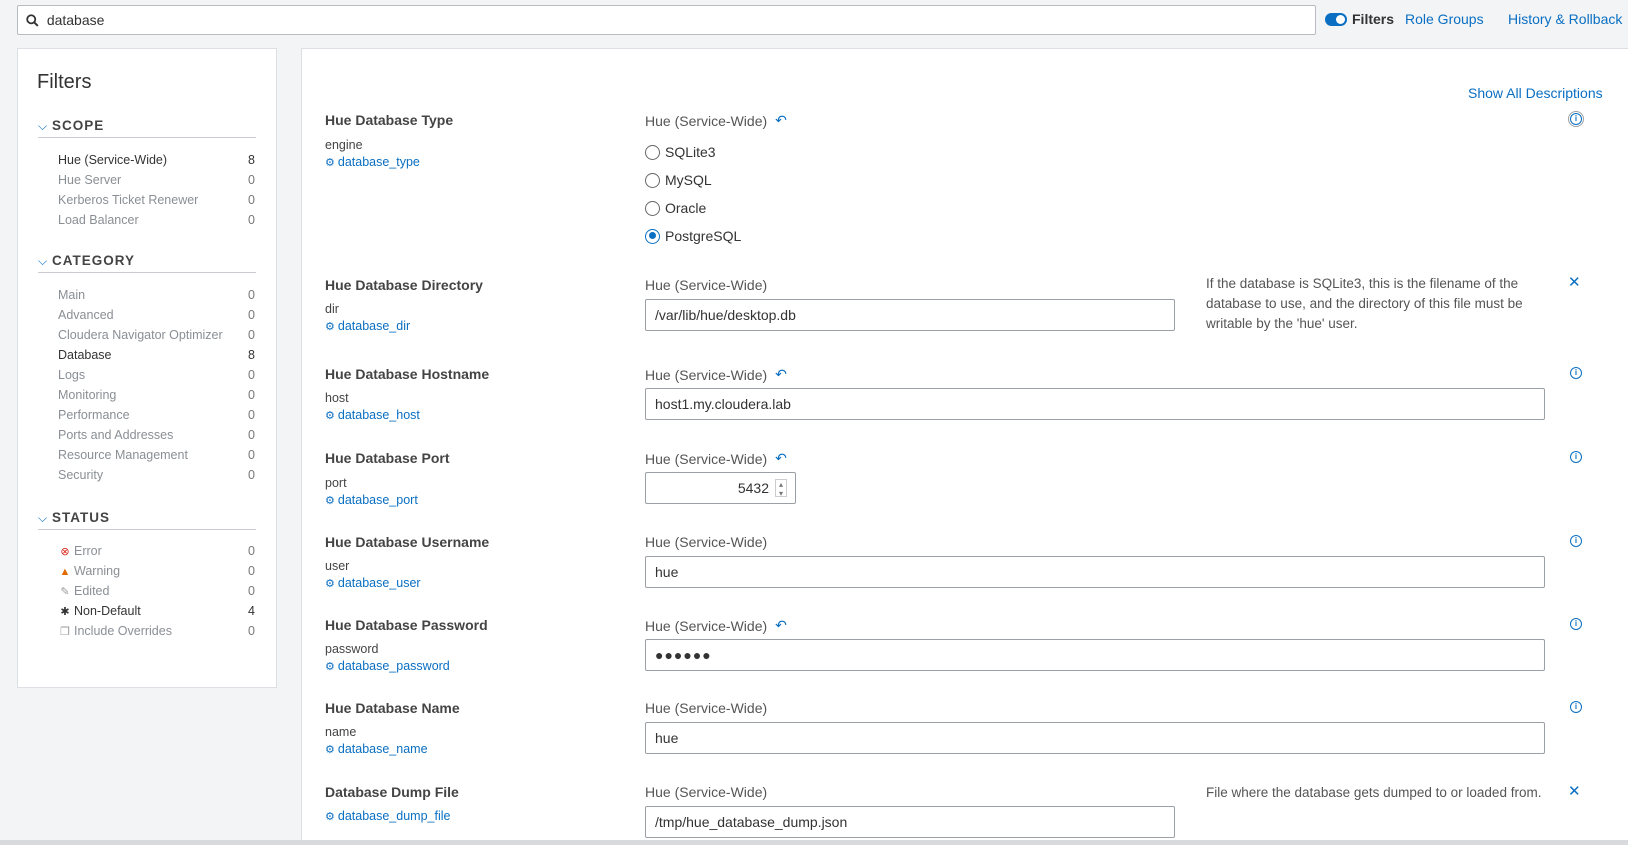  I want to click on search-box, so click(666, 20).